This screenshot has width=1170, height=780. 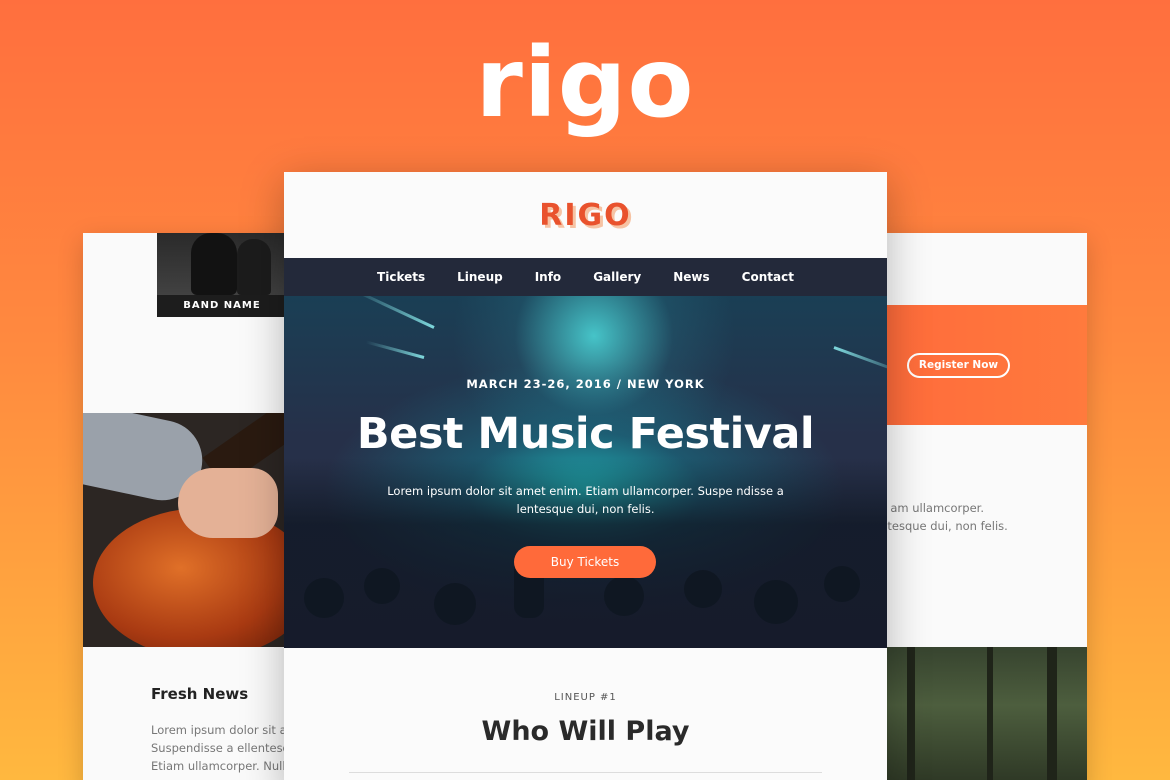 I want to click on outdoor-photo, so click(x=982, y=713).